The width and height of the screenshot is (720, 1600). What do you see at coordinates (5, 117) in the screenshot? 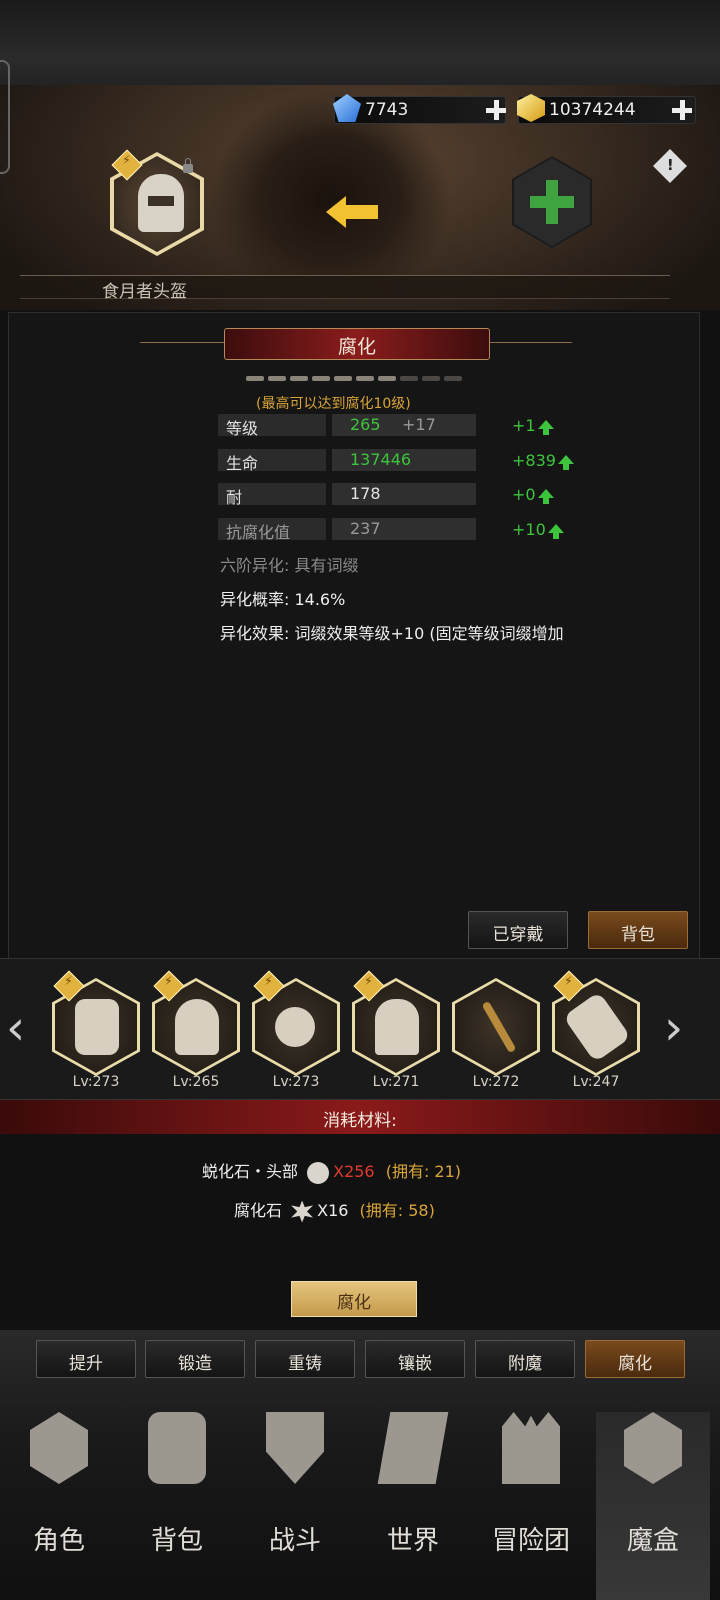
I see `side-handle` at bounding box center [5, 117].